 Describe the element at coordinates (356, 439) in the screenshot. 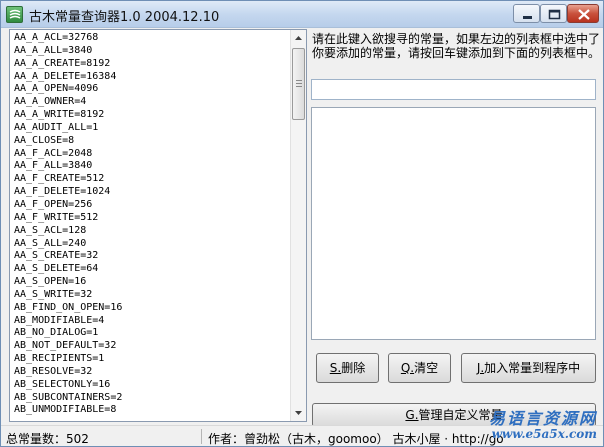

I see `author-info: 作者：曾劲松（古木，goomoo） 古木小屋 · http://go` at that location.